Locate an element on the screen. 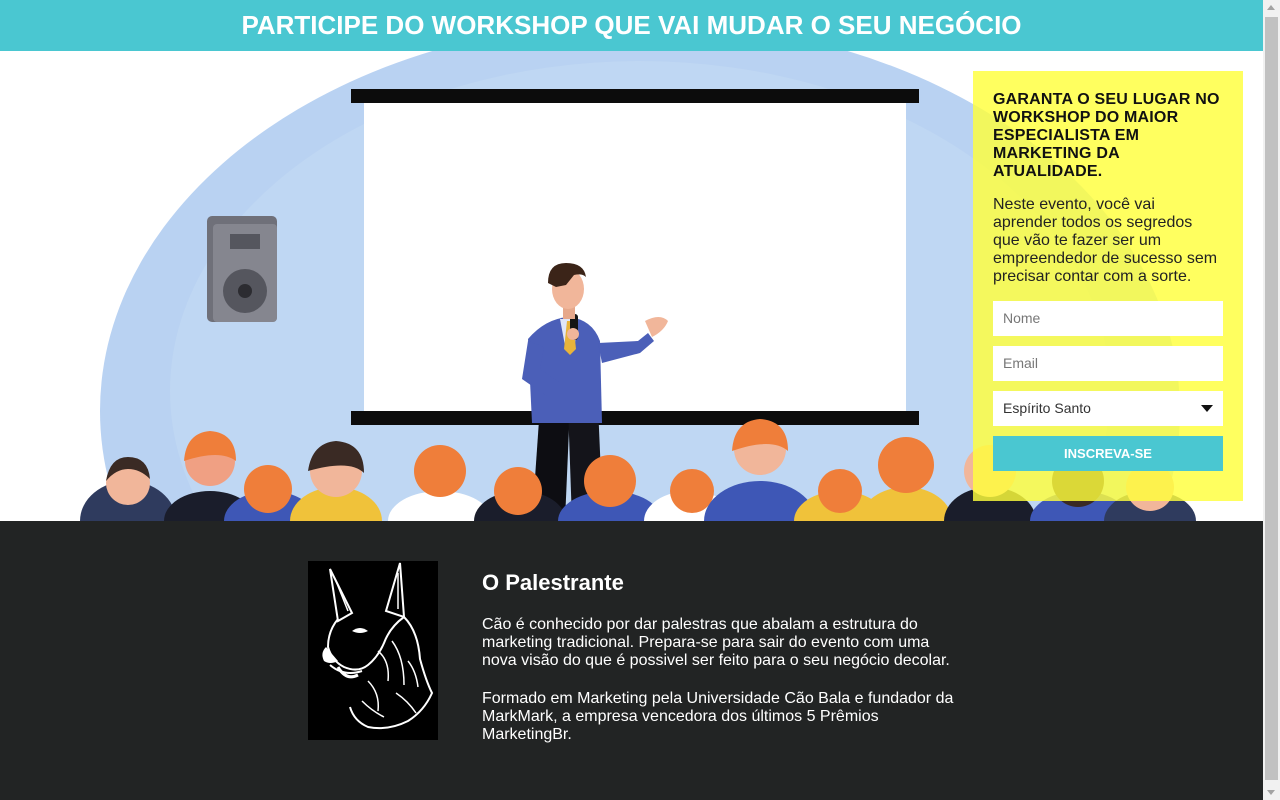 The width and height of the screenshot is (1280, 800). vertical-scrollbar is located at coordinates (1271, 400).